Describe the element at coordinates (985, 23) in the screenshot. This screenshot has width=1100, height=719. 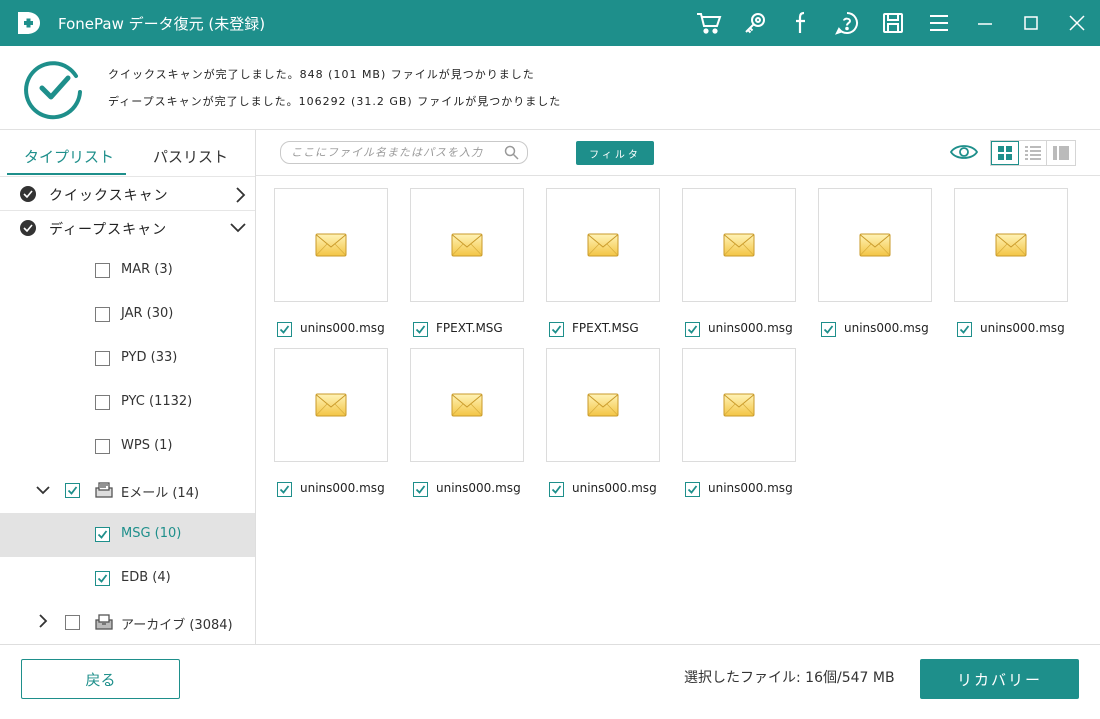
I see `minimize-icon` at that location.